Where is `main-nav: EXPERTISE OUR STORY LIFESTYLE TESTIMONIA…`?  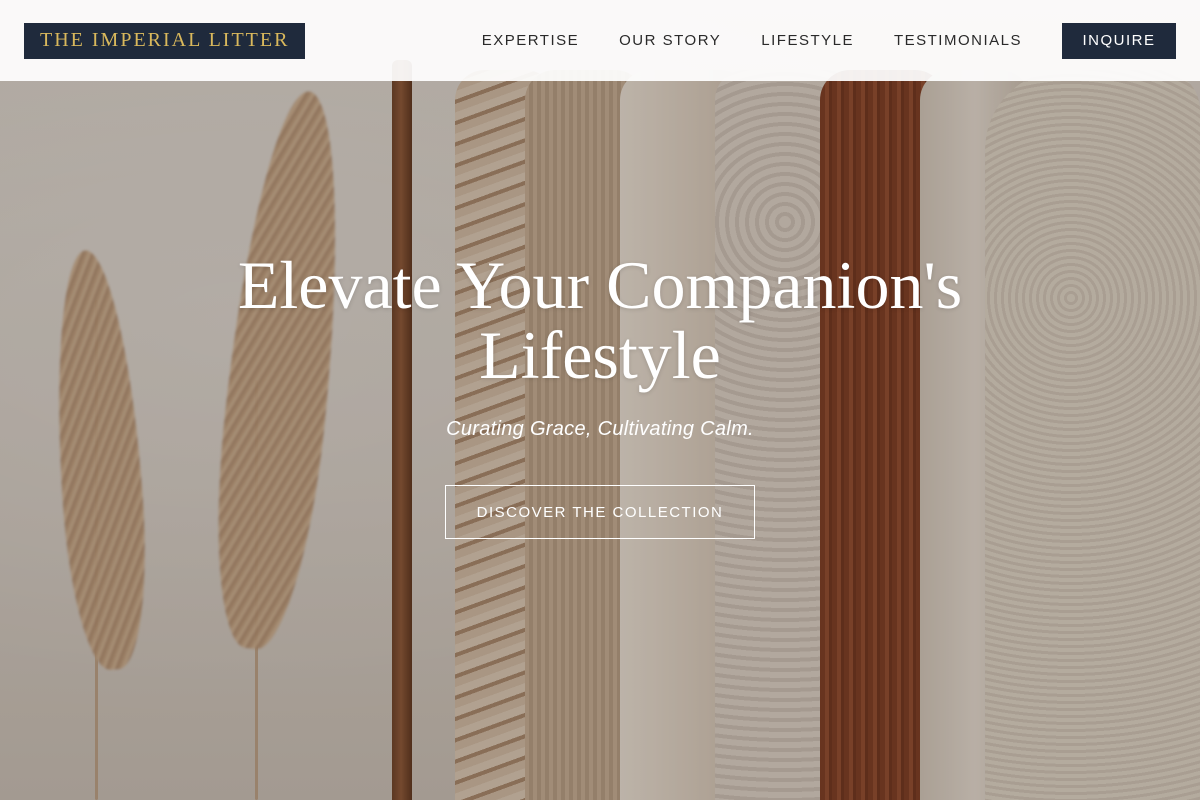 main-nav: EXPERTISE OUR STORY LIFESTYLE TESTIMONIA… is located at coordinates (809, 40).